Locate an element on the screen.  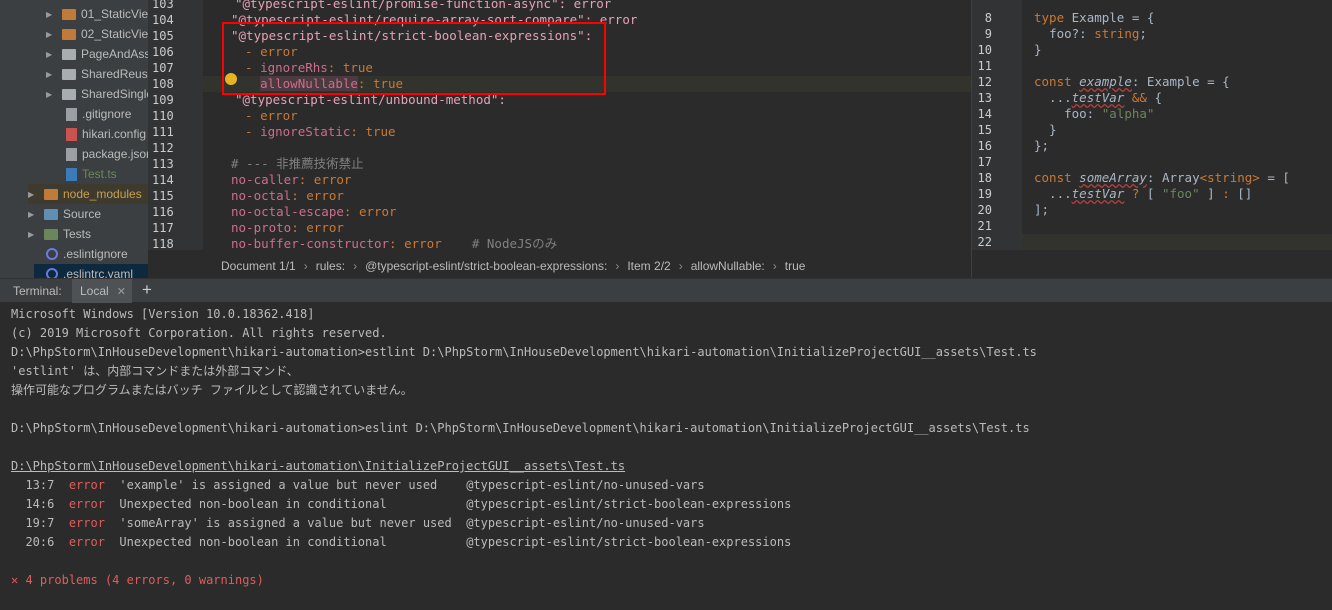
eslint-icon is located at coordinates (52, 273).